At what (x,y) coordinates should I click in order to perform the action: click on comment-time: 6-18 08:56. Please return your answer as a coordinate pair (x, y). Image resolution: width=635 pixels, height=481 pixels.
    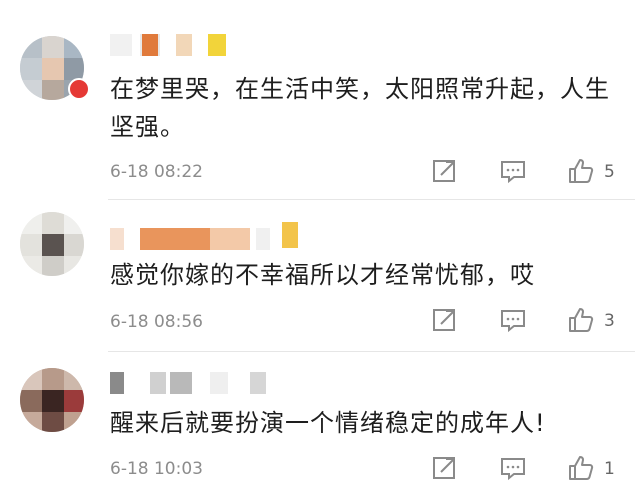
    Looking at the image, I should click on (156, 322).